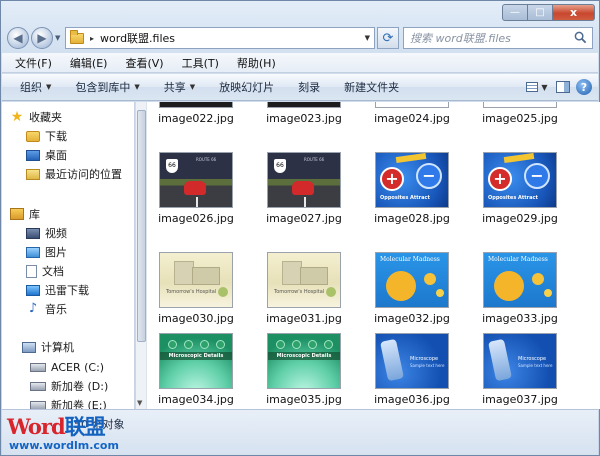  Describe the element at coordinates (33, 63) in the screenshot. I see `menu-file: 文件(F)` at that location.